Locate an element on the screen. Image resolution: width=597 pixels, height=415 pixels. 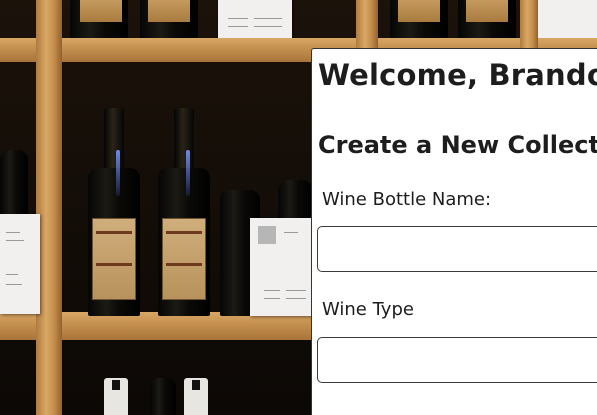
wine-bottle-name-label: Wine Bottle Name: is located at coordinates (407, 199).